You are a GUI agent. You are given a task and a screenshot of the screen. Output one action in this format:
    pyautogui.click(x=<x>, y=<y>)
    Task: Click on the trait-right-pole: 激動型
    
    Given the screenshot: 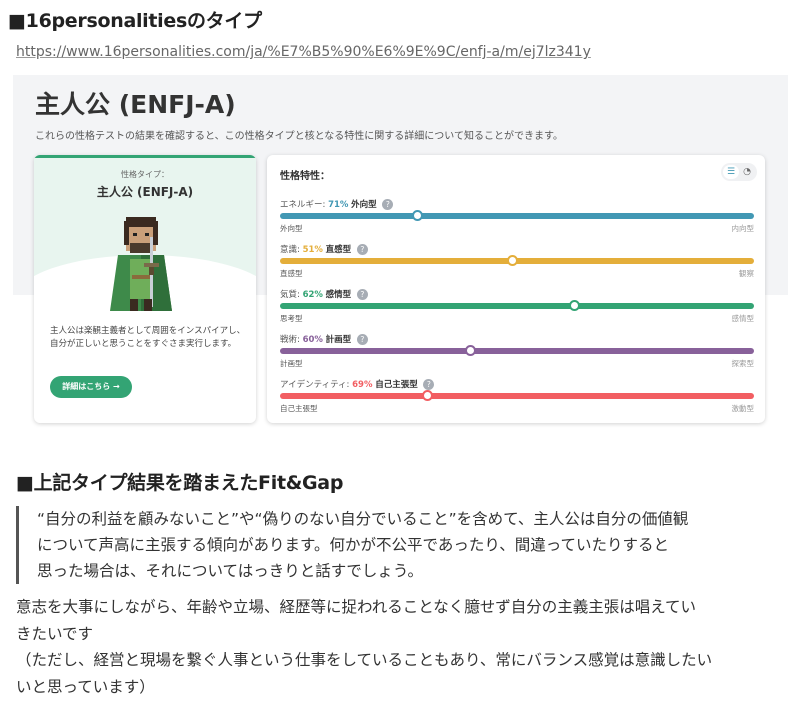 What is the action you would take?
    pyautogui.click(x=743, y=408)
    